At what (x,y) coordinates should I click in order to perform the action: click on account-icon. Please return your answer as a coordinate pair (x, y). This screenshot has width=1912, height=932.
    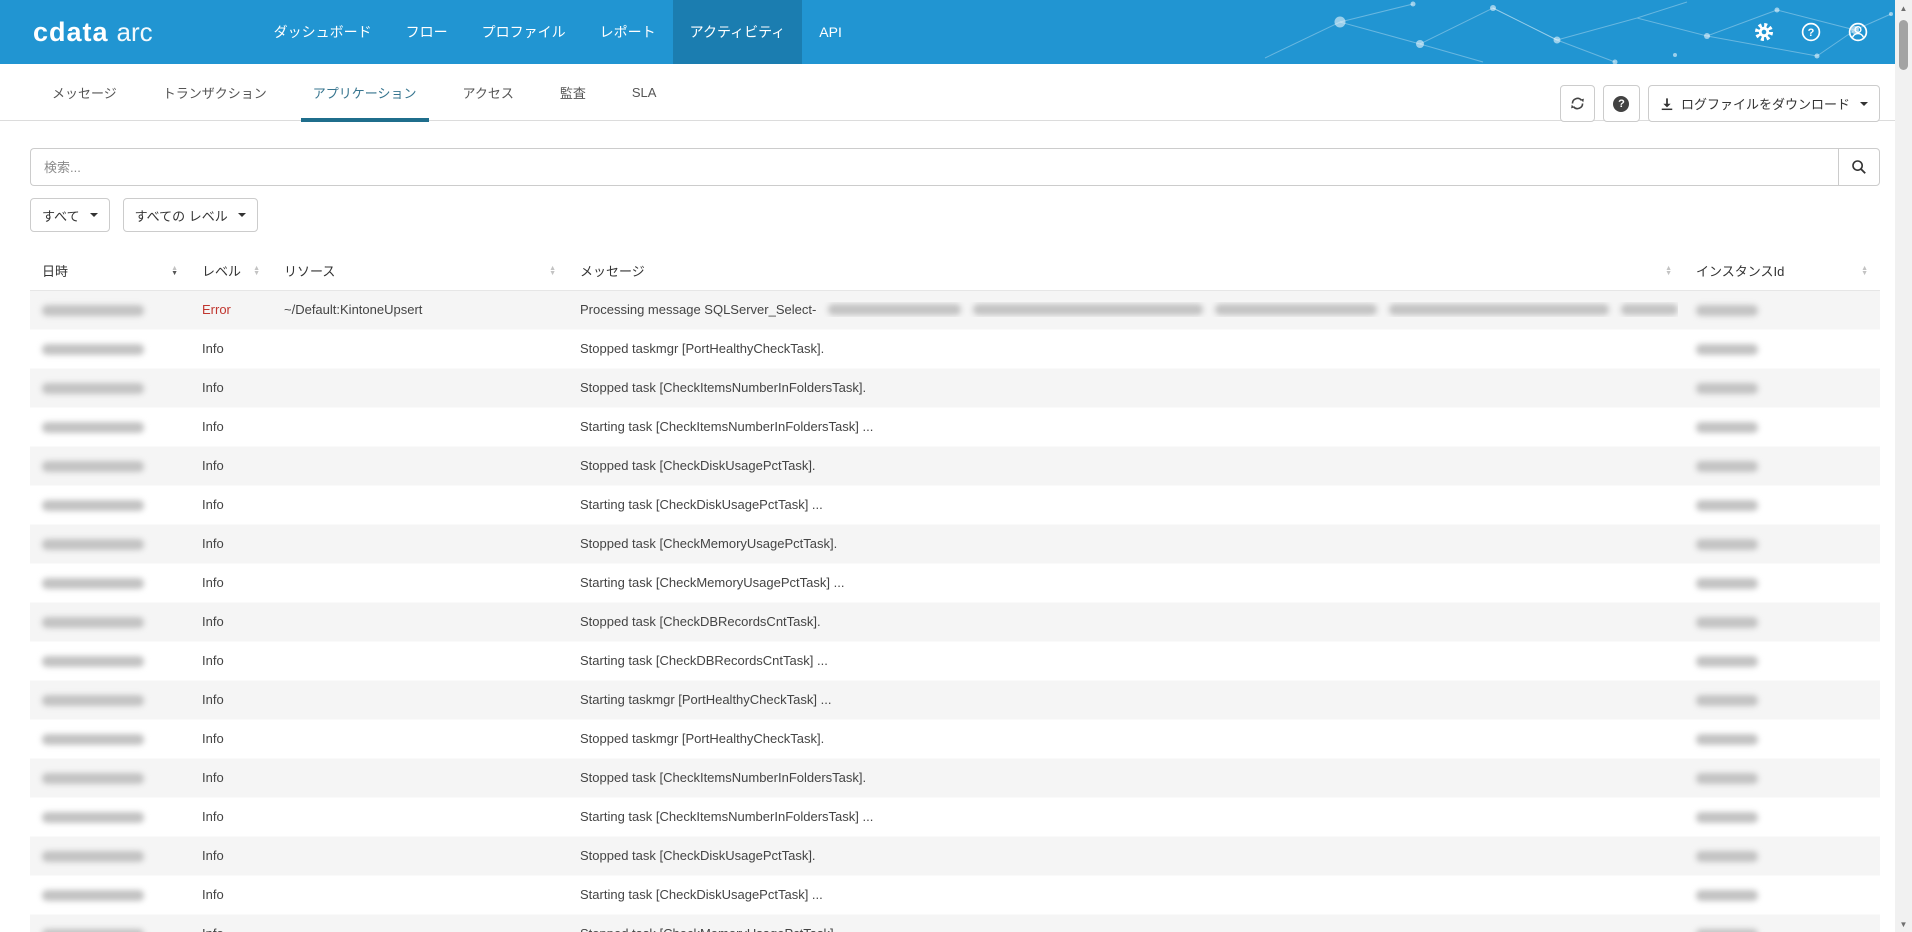
    Looking at the image, I should click on (1858, 32).